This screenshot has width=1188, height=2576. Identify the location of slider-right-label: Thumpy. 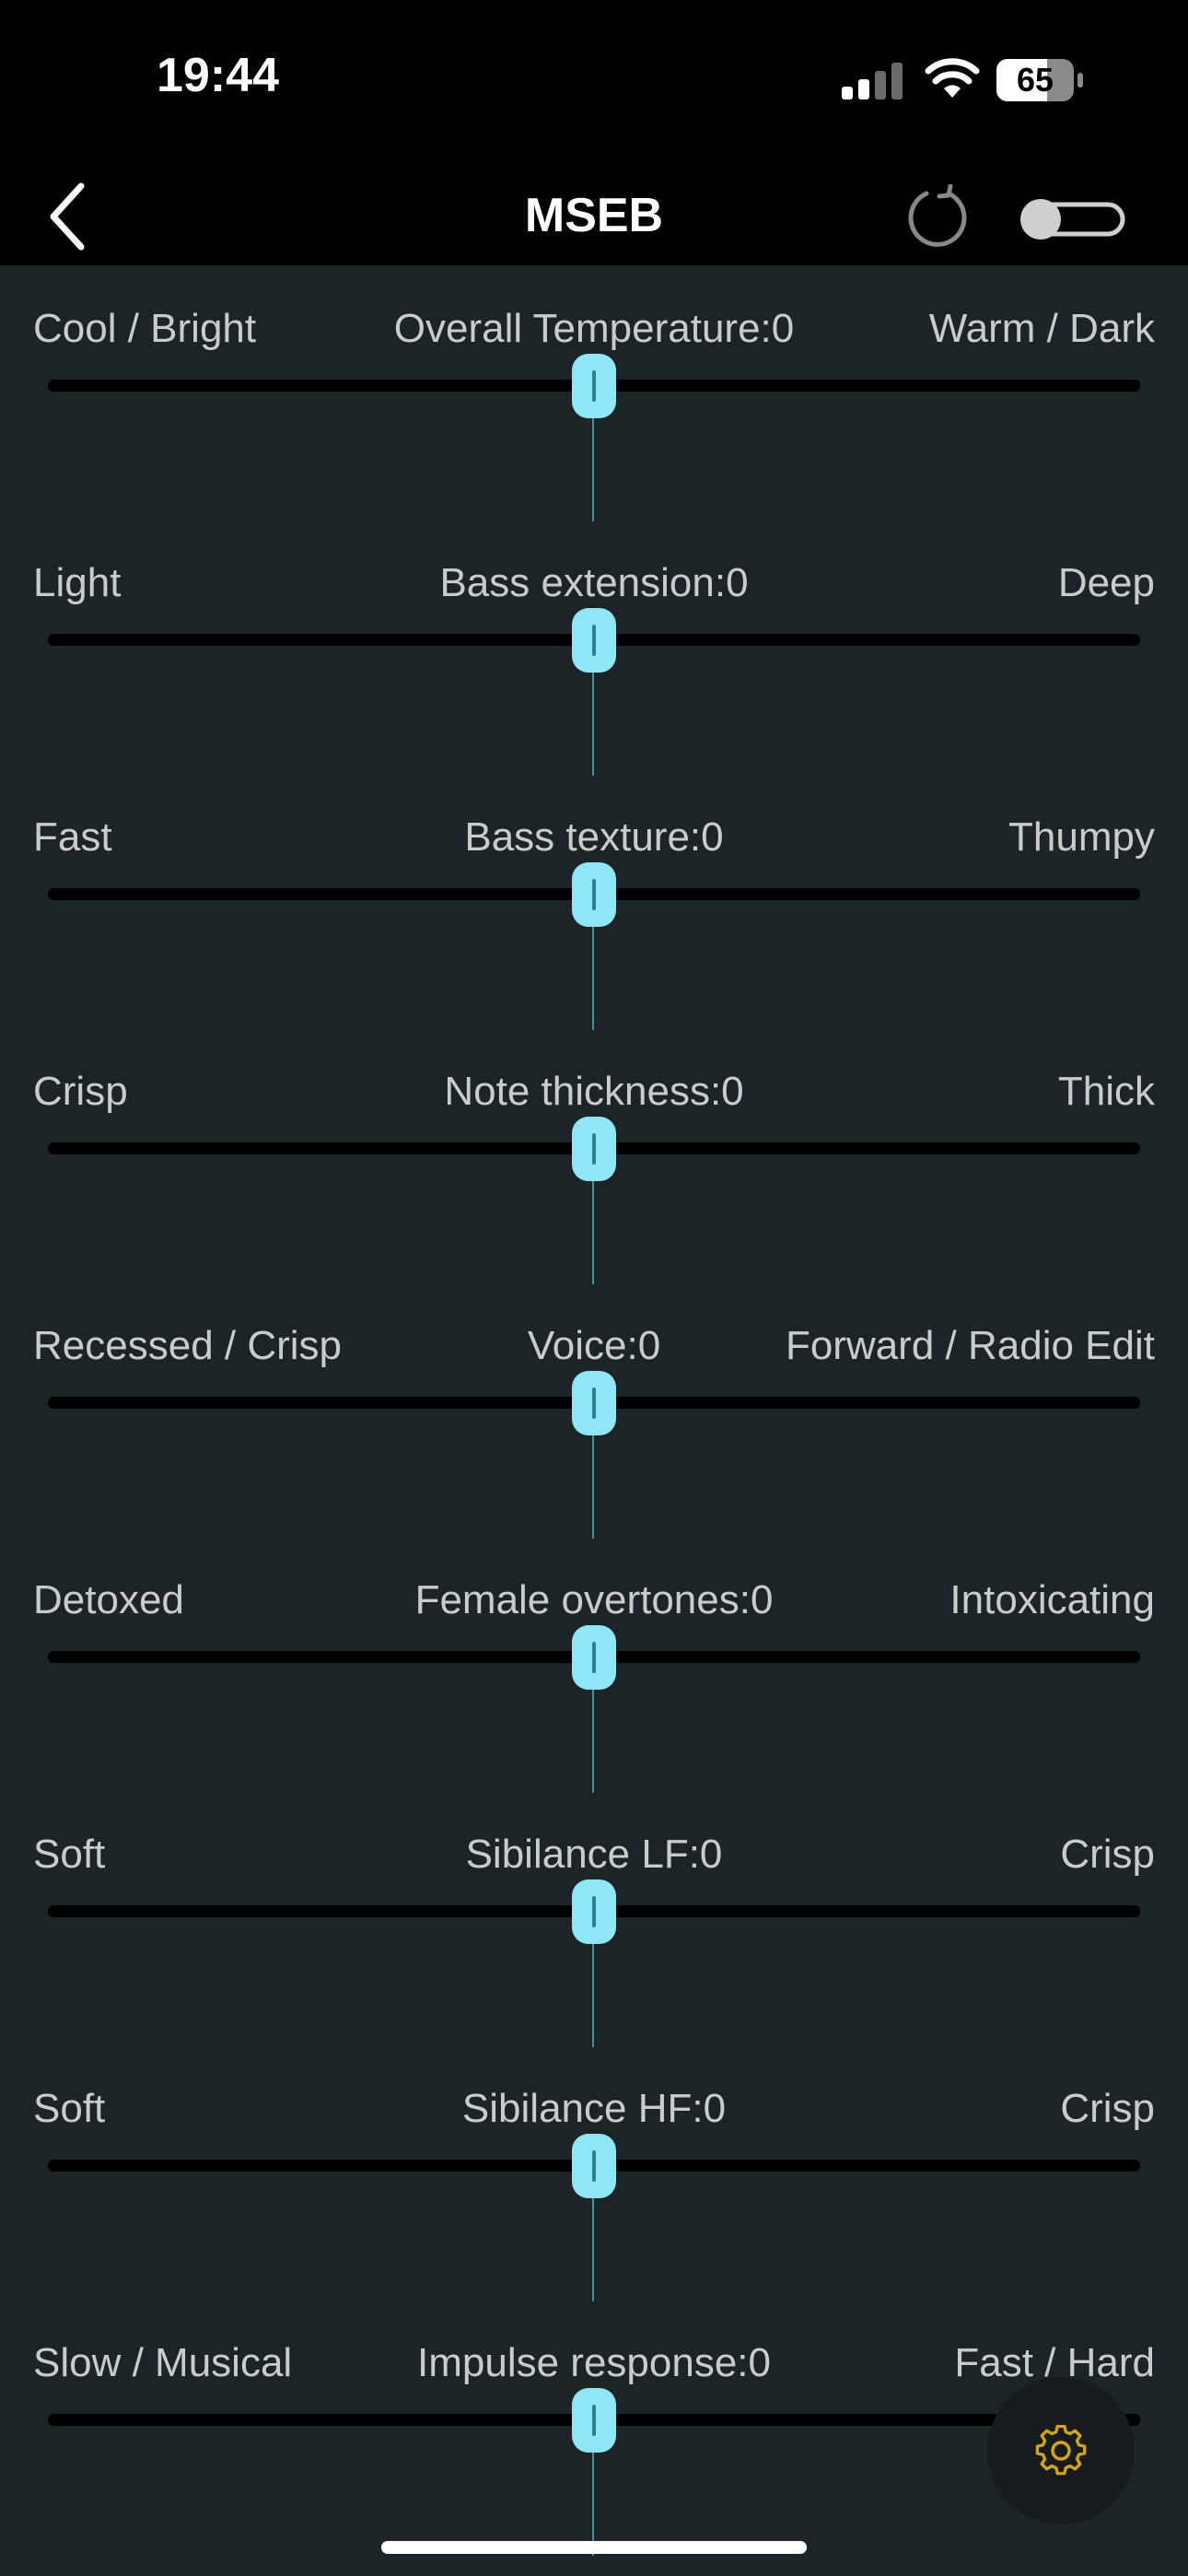
(1081, 837).